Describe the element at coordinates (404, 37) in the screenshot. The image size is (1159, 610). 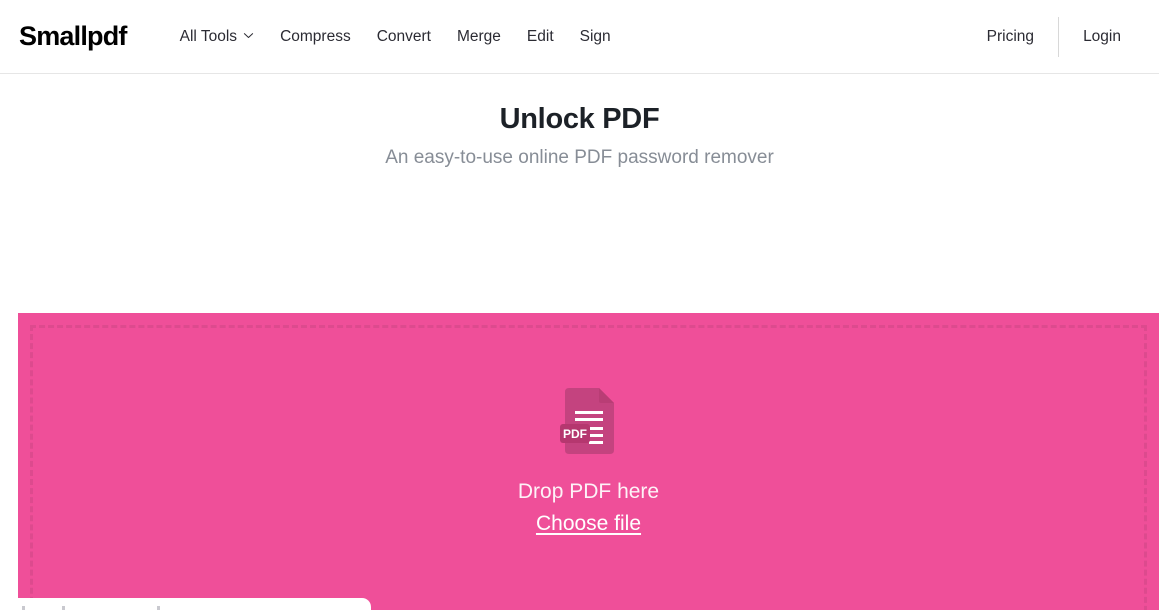
I see `nav-item-convert: Convert` at that location.